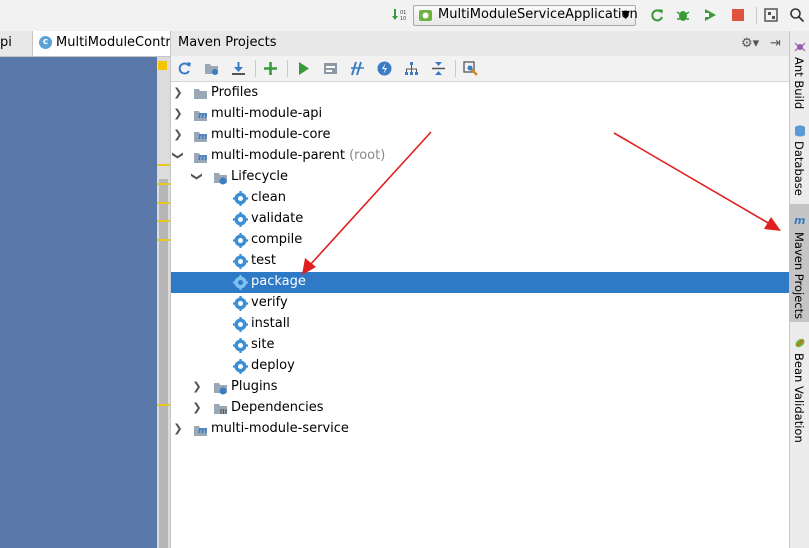  Describe the element at coordinates (263, 344) in the screenshot. I see `tree-item-label: site` at that location.